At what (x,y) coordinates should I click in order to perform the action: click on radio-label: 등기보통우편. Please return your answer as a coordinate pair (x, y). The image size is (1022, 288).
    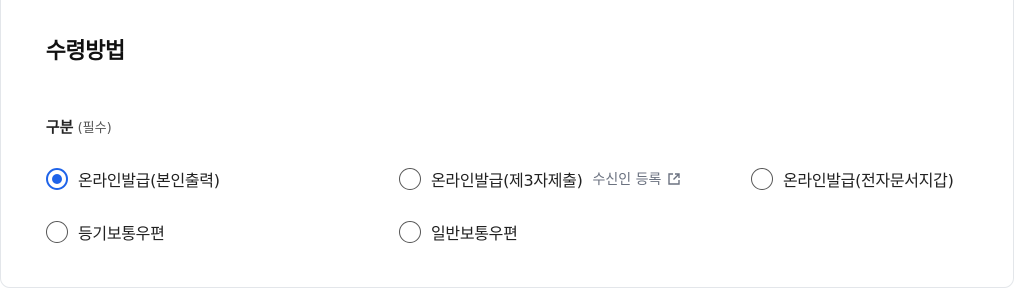
    Looking at the image, I should click on (121, 233).